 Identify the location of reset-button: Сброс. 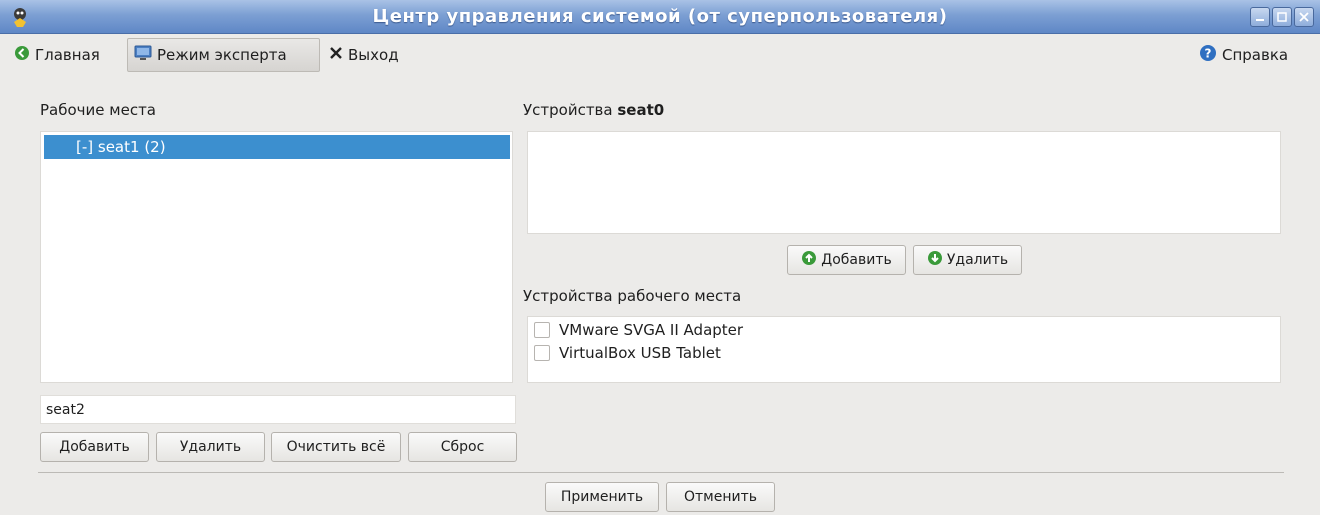
(462, 447).